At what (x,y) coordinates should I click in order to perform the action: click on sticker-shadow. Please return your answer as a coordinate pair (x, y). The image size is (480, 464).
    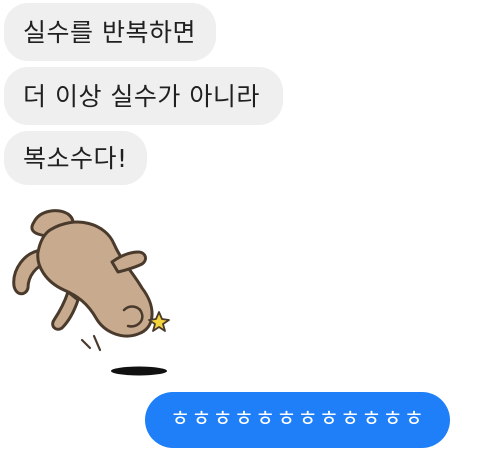
    Looking at the image, I should click on (139, 371).